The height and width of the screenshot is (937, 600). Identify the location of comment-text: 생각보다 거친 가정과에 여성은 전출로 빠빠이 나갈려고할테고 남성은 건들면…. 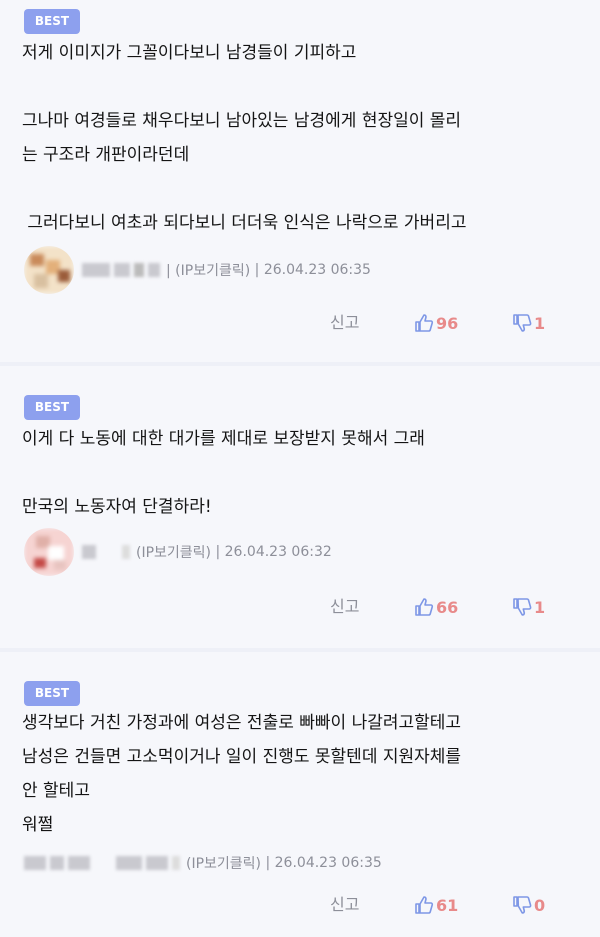
(242, 774).